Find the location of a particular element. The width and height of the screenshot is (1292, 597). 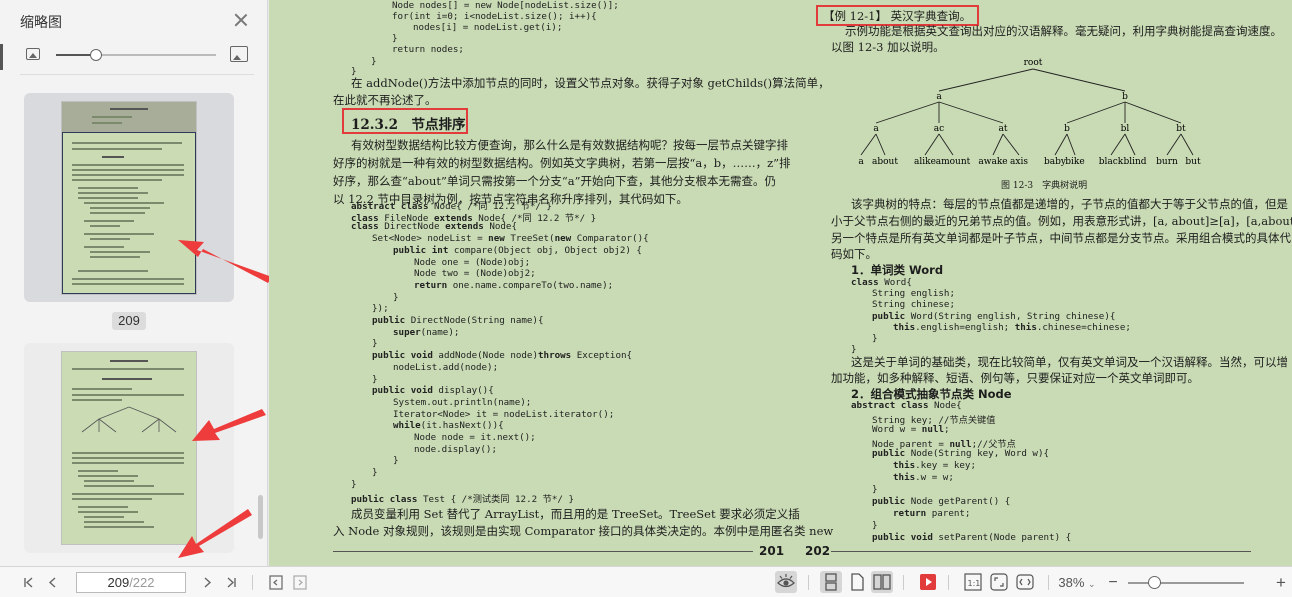

code-line: return parent; is located at coordinates (932, 513).